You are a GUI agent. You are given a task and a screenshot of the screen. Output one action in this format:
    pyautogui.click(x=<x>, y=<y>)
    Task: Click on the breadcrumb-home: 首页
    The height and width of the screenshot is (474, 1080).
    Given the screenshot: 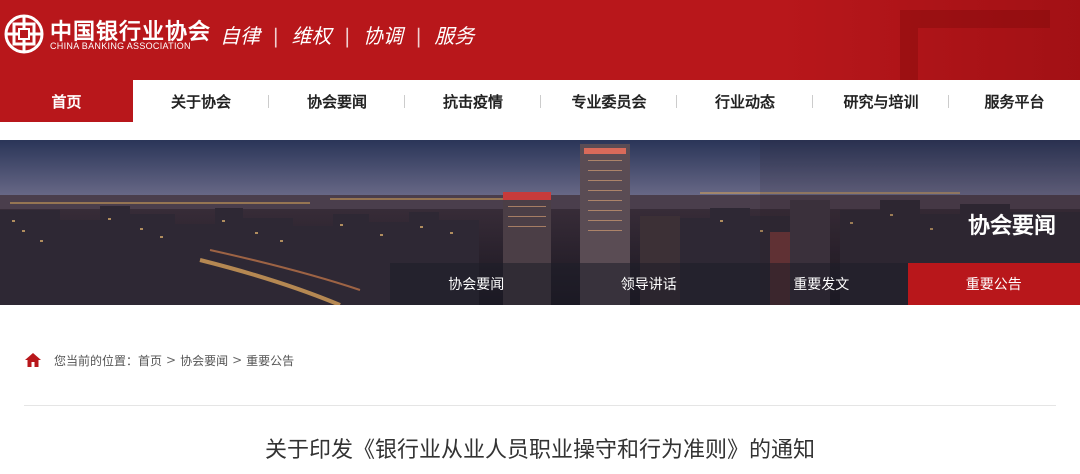 What is the action you would take?
    pyautogui.click(x=150, y=360)
    